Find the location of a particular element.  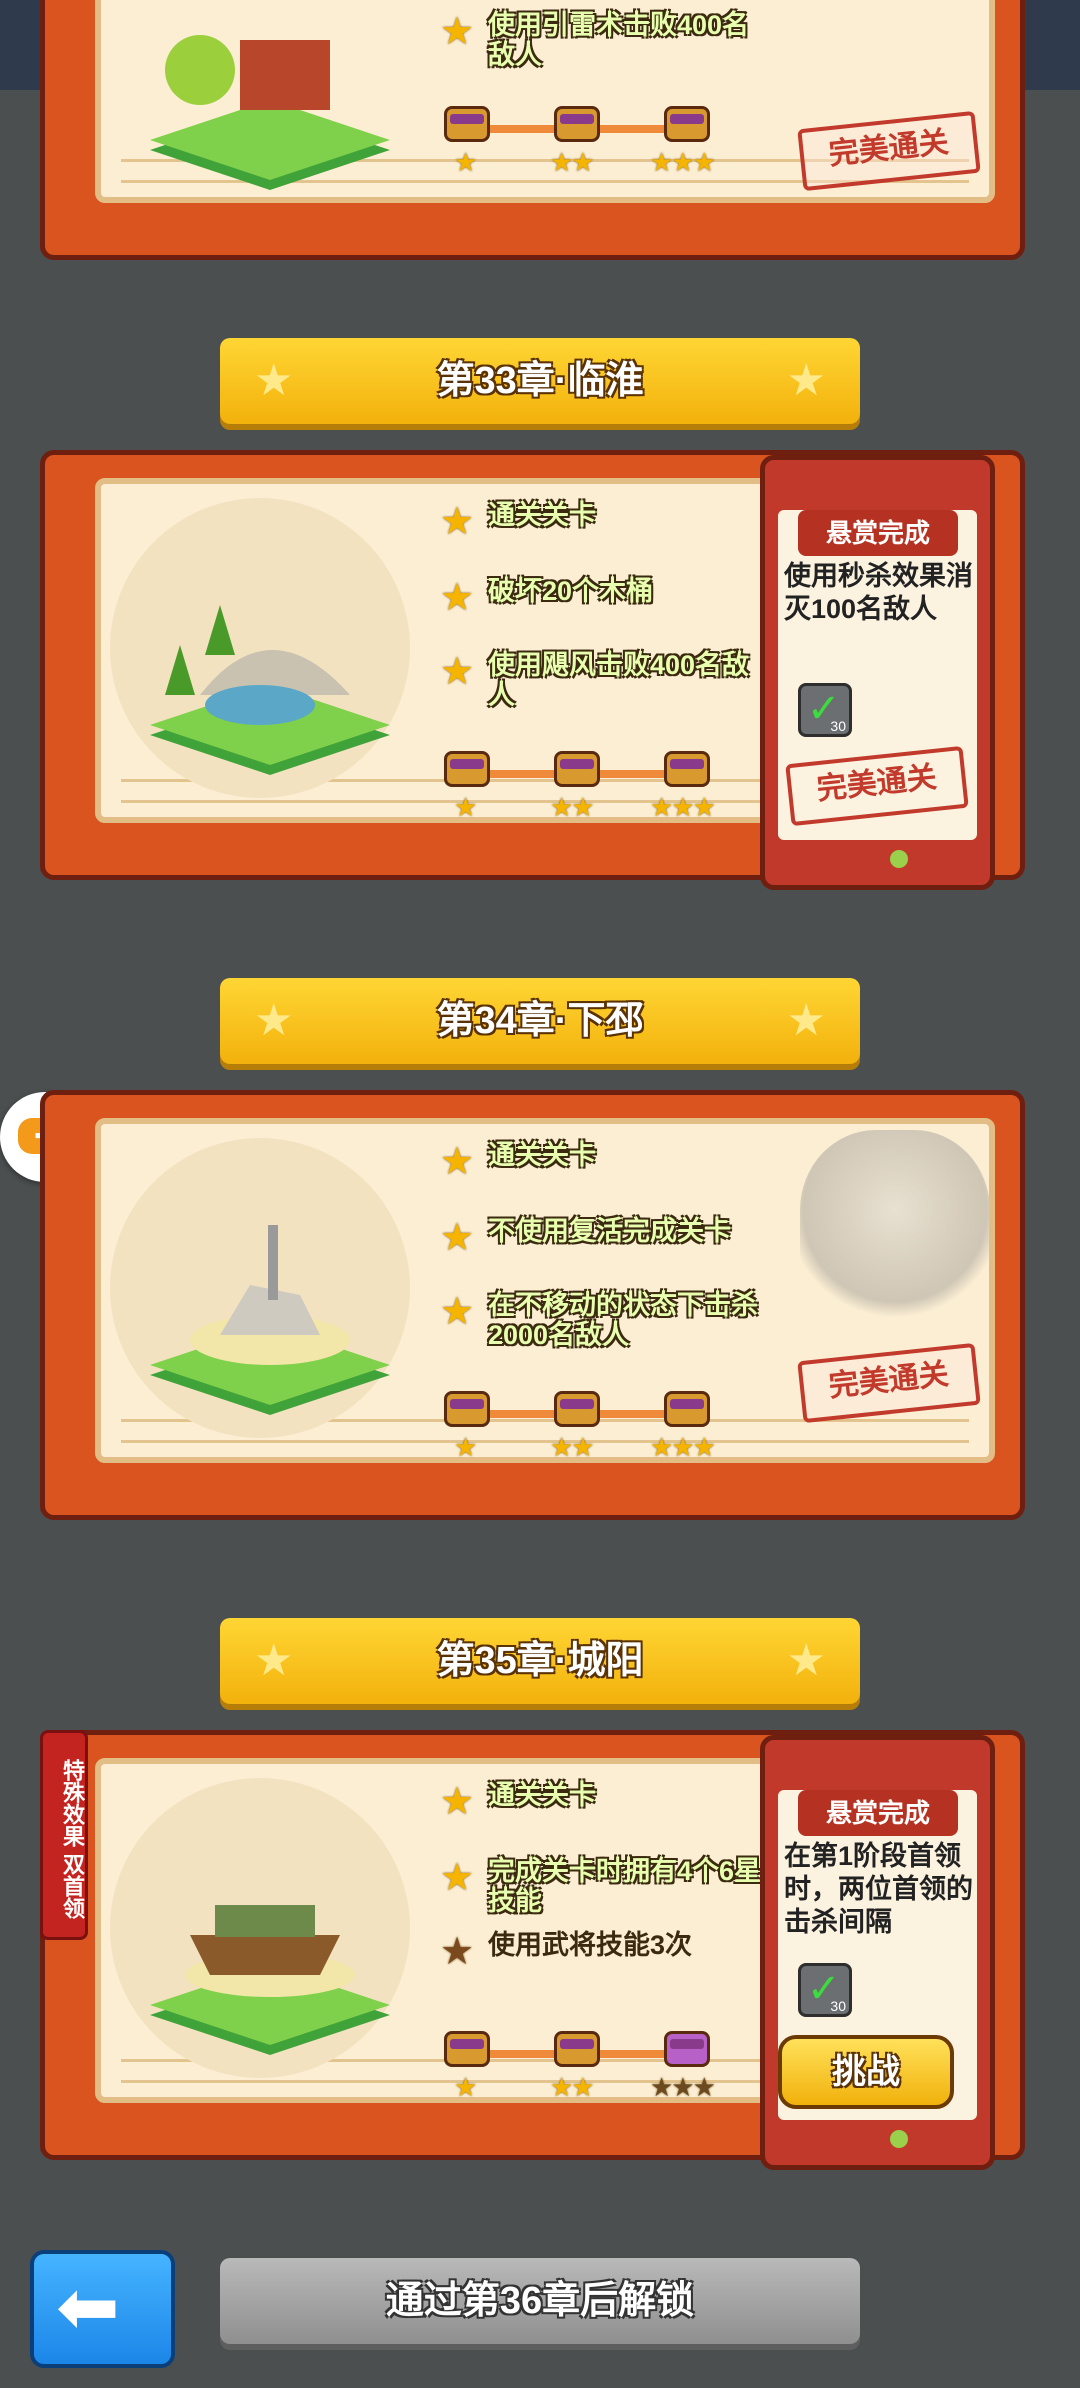

chapter-title: 第35章·城阳 is located at coordinates (540, 1661).